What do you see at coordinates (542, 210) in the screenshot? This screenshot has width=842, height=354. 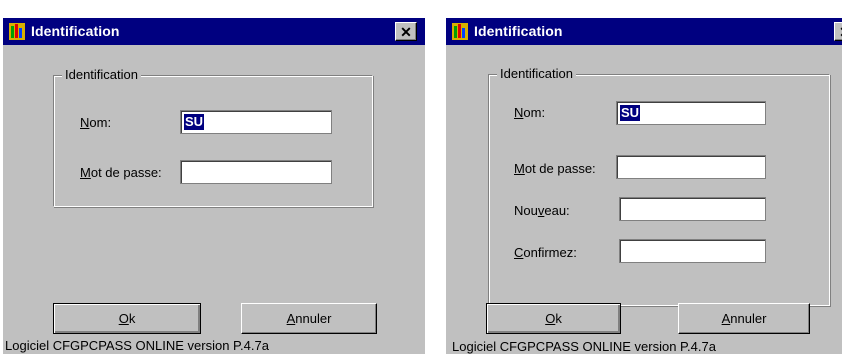 I see `nouveau-label: Nouveau:` at bounding box center [542, 210].